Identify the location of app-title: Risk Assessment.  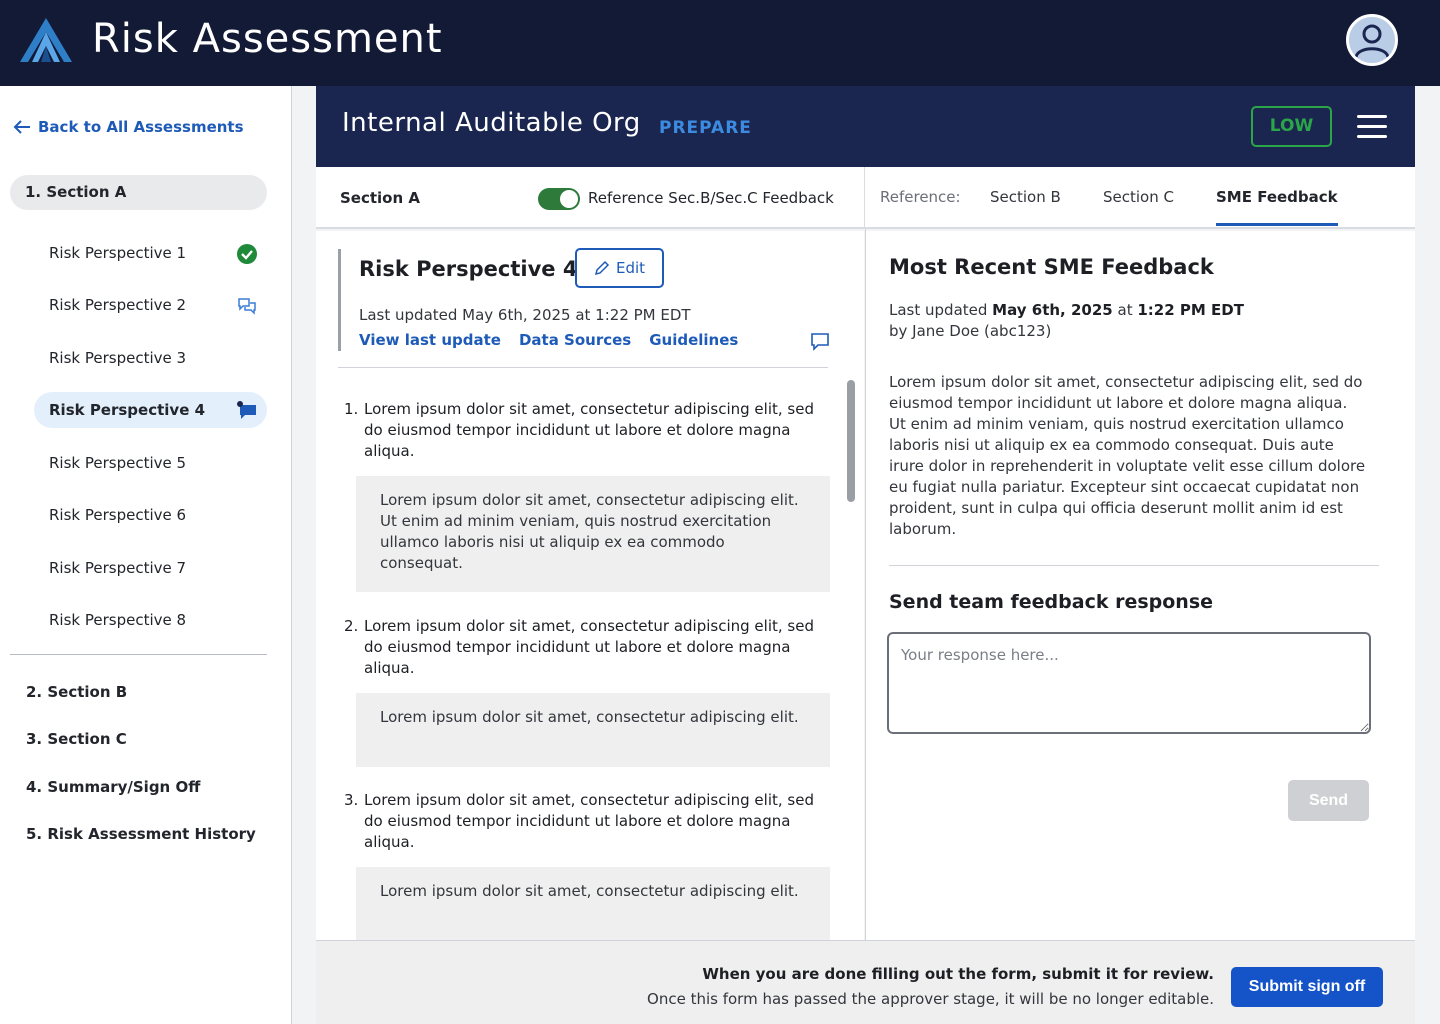
(267, 39).